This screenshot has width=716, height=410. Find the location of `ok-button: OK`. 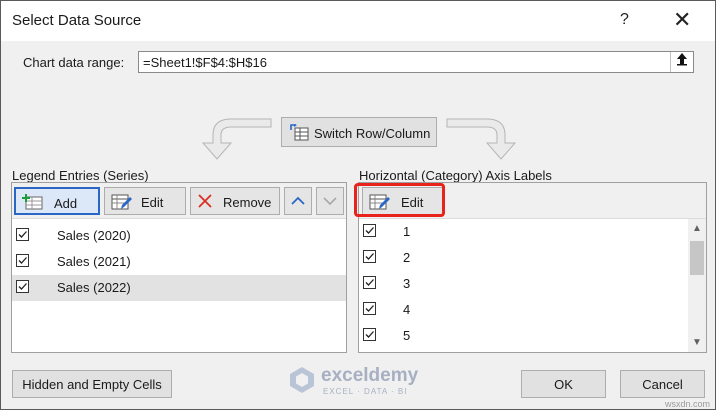

ok-button: OK is located at coordinates (563, 384).